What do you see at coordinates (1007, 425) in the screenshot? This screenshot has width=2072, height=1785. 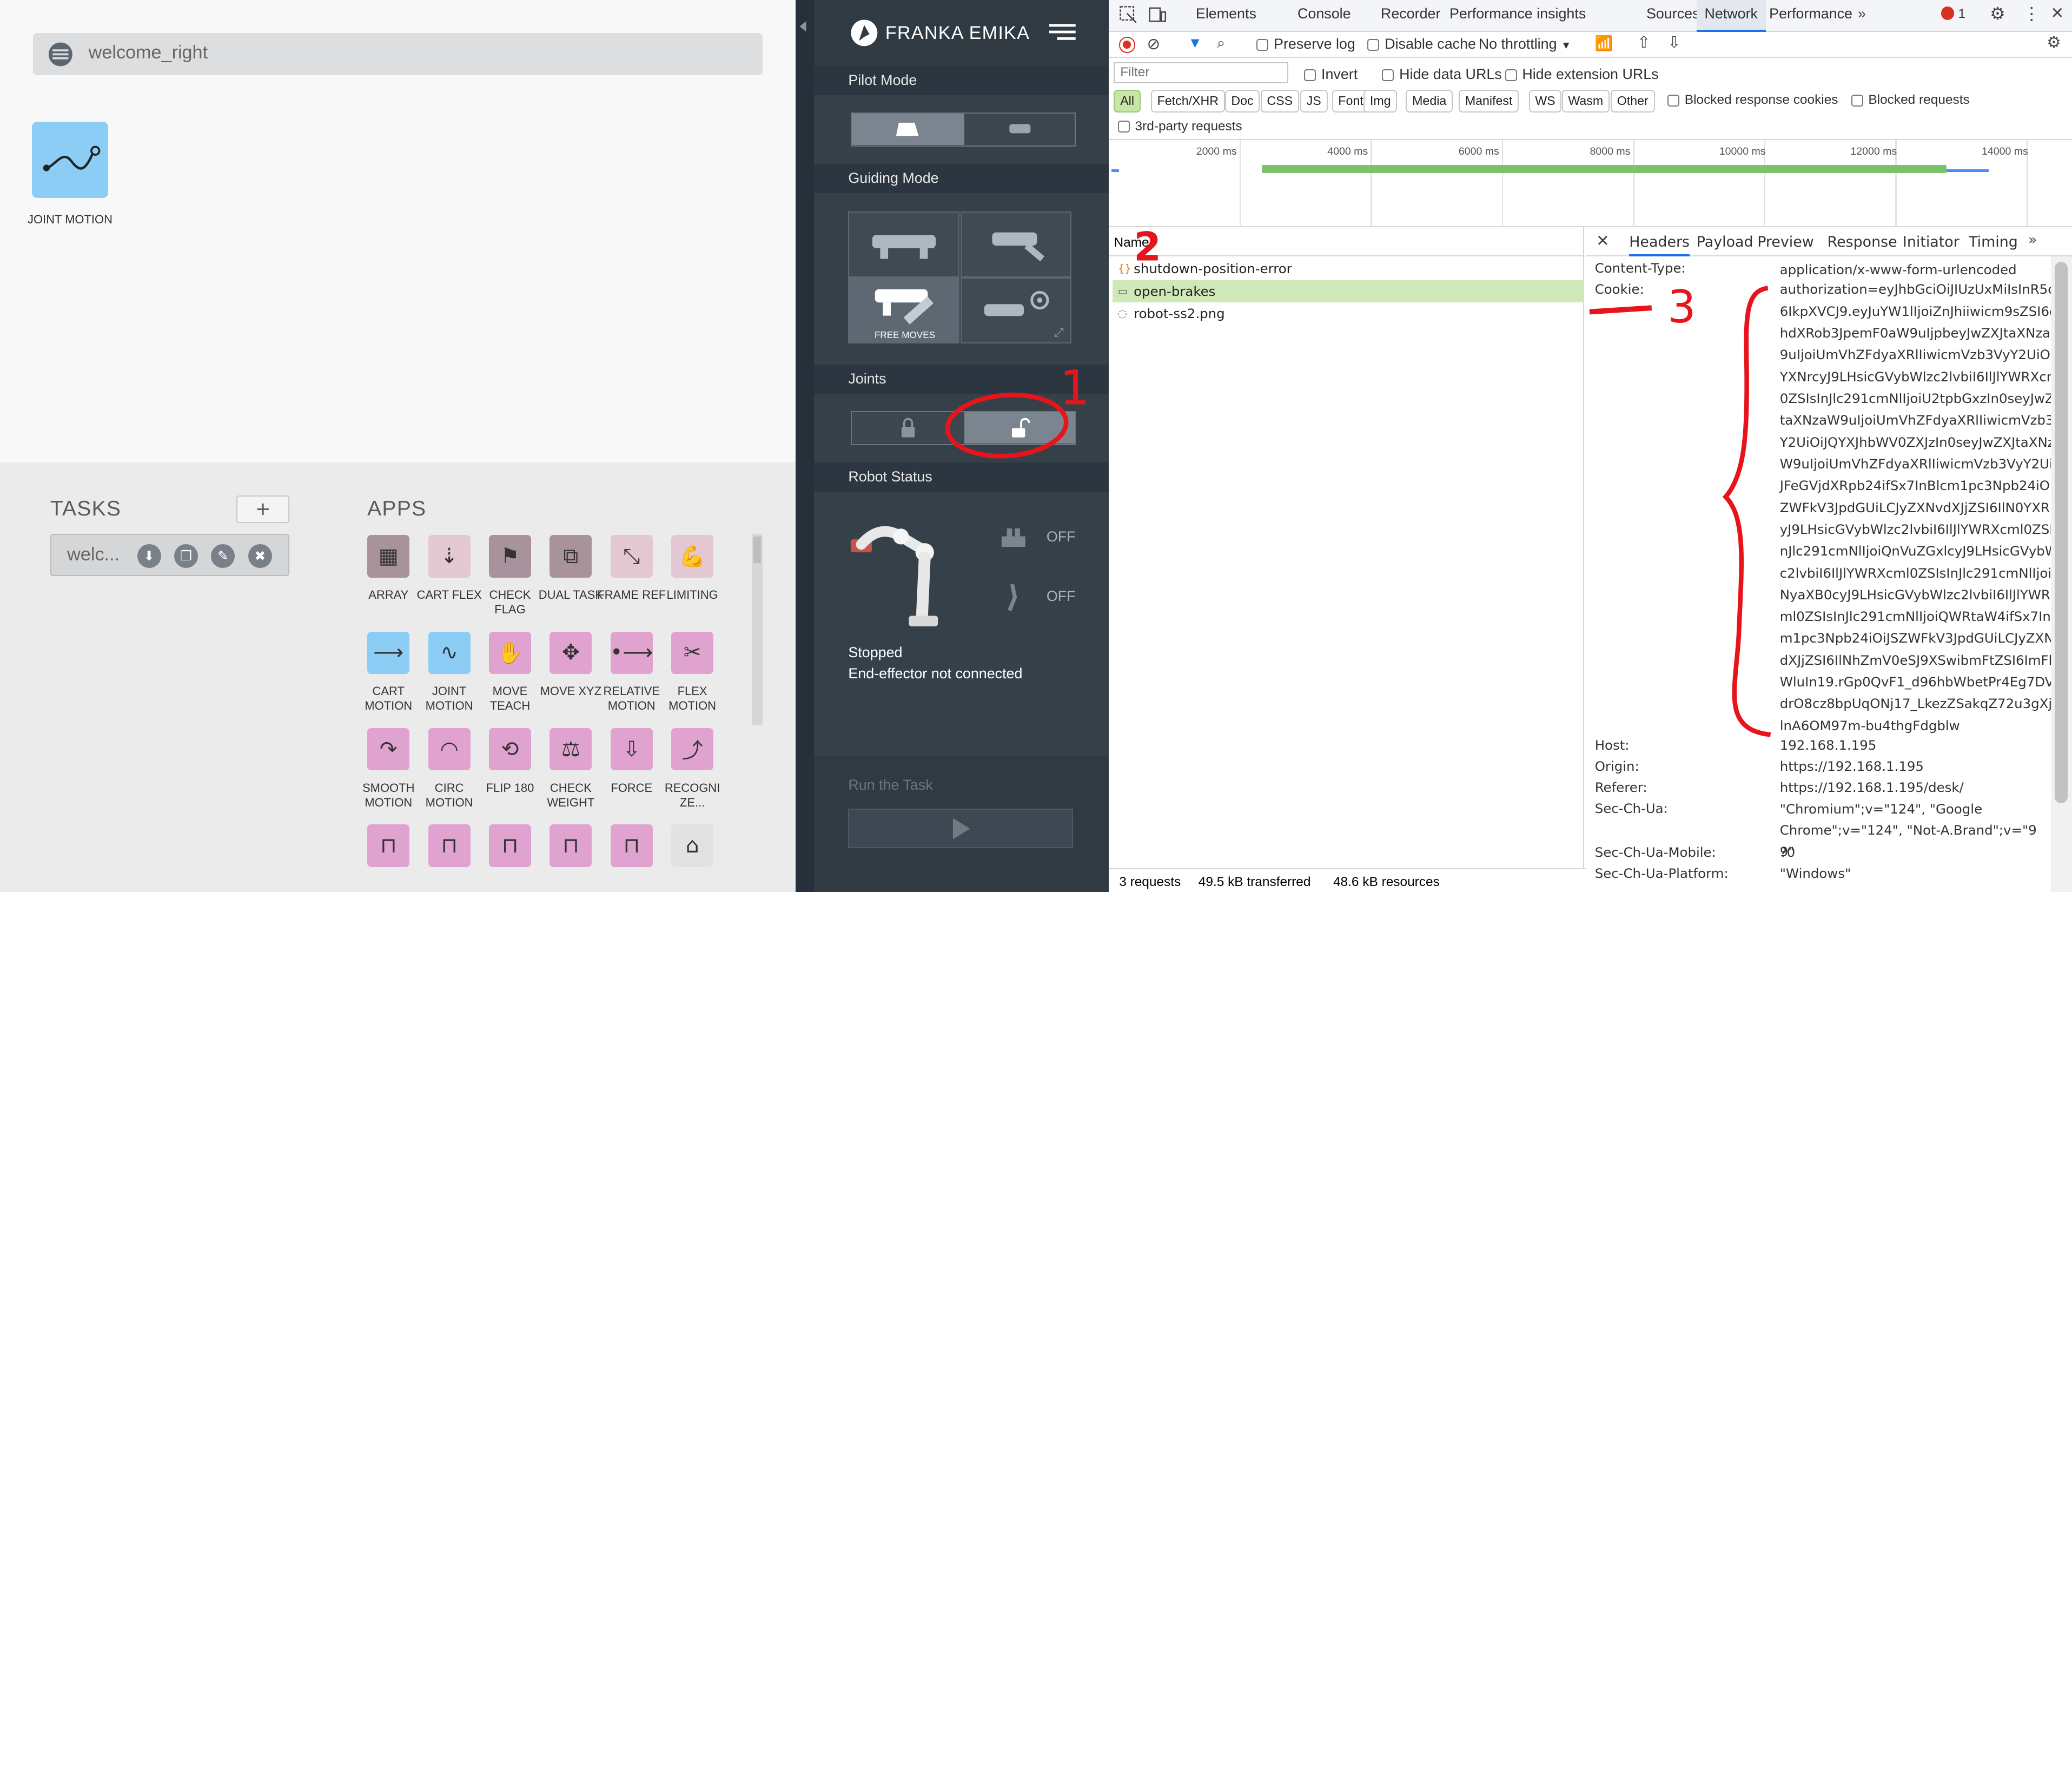 I see `annotation-circle` at bounding box center [1007, 425].